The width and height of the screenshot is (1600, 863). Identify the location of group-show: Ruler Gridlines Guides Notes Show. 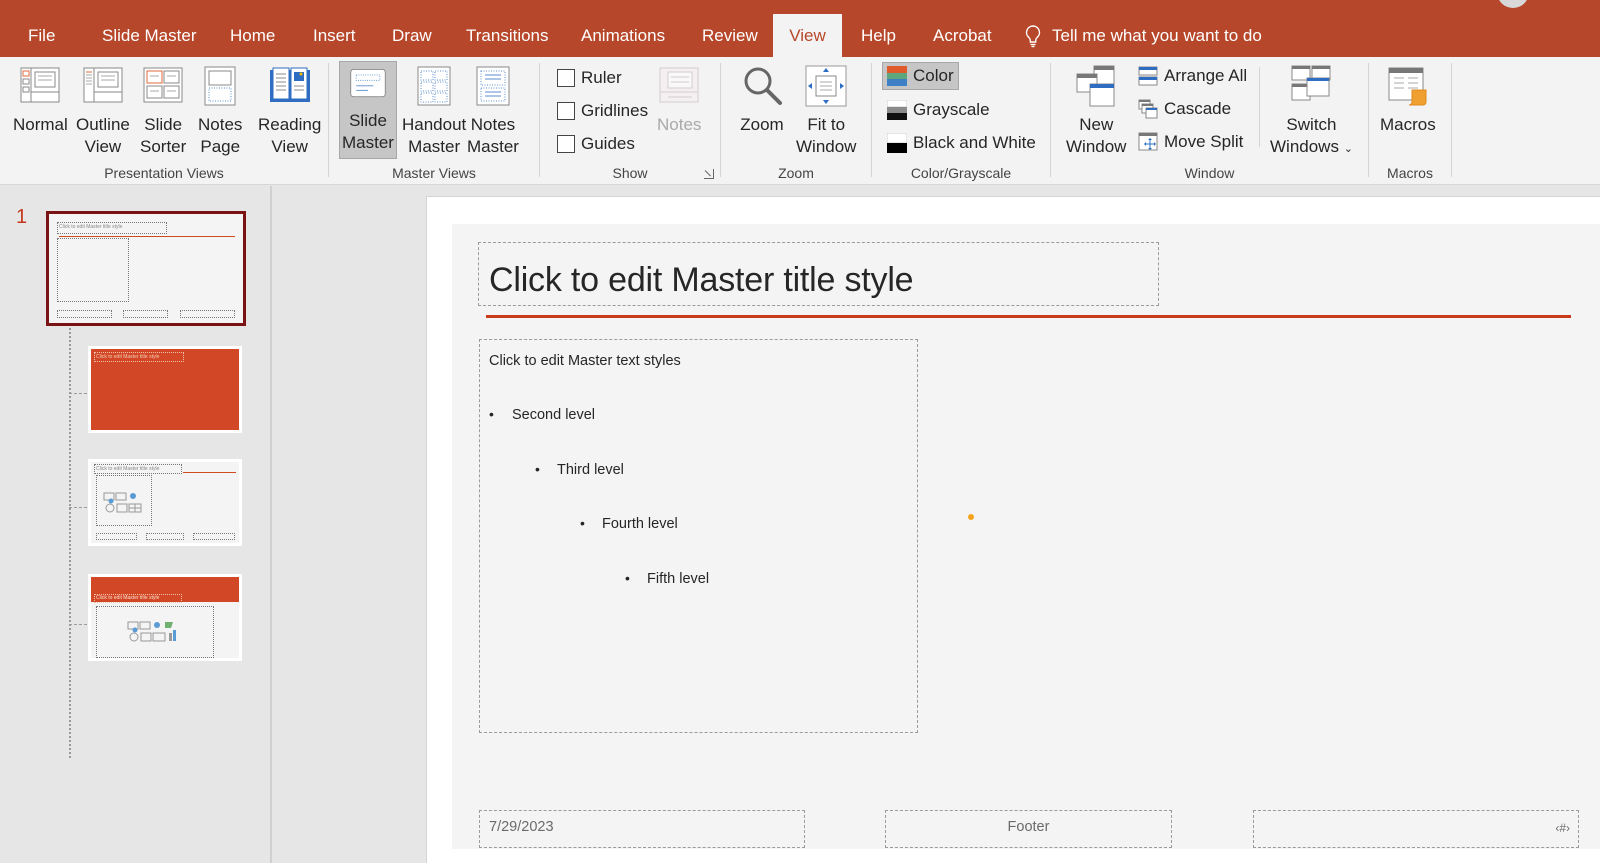
(630, 121).